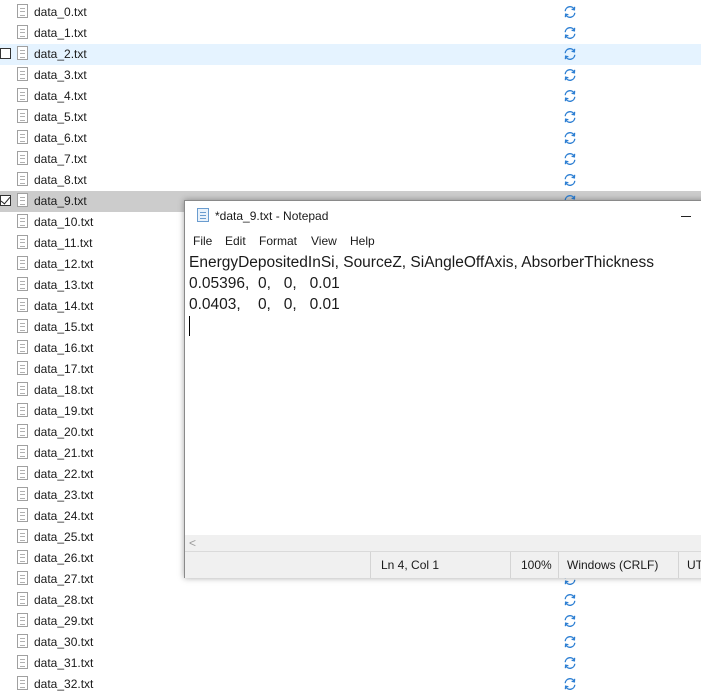 This screenshot has height=695, width=701. What do you see at coordinates (362, 241) in the screenshot?
I see `menu-help: Help` at bounding box center [362, 241].